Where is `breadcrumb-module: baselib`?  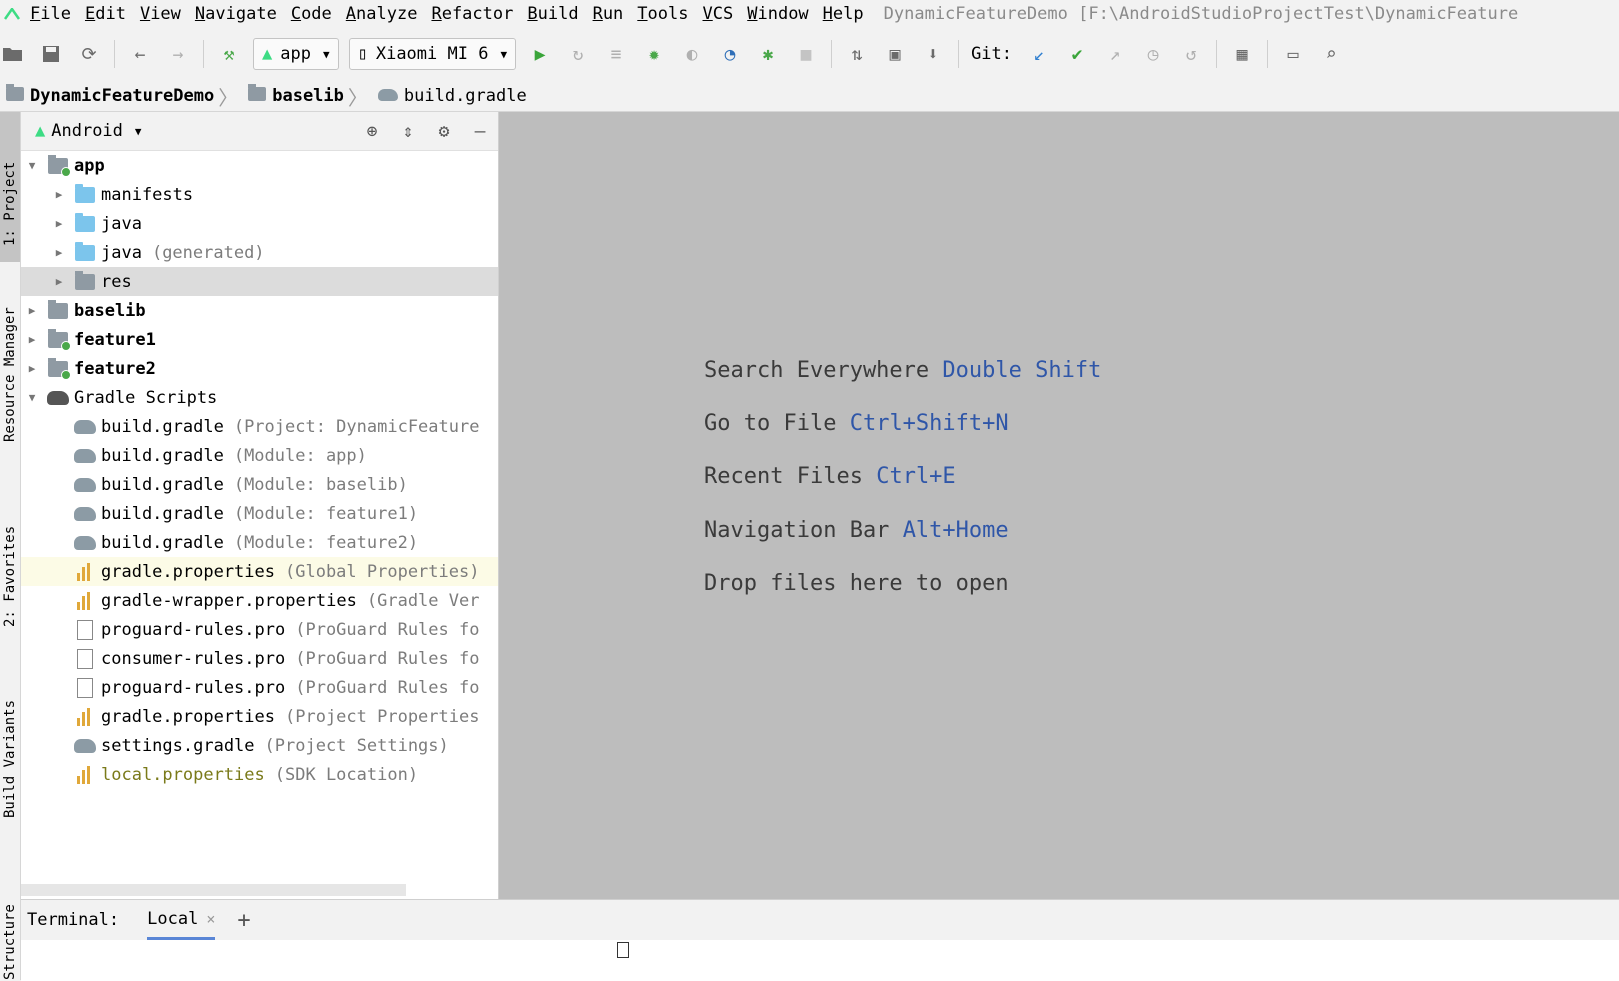
breadcrumb-module: baselib is located at coordinates (296, 95).